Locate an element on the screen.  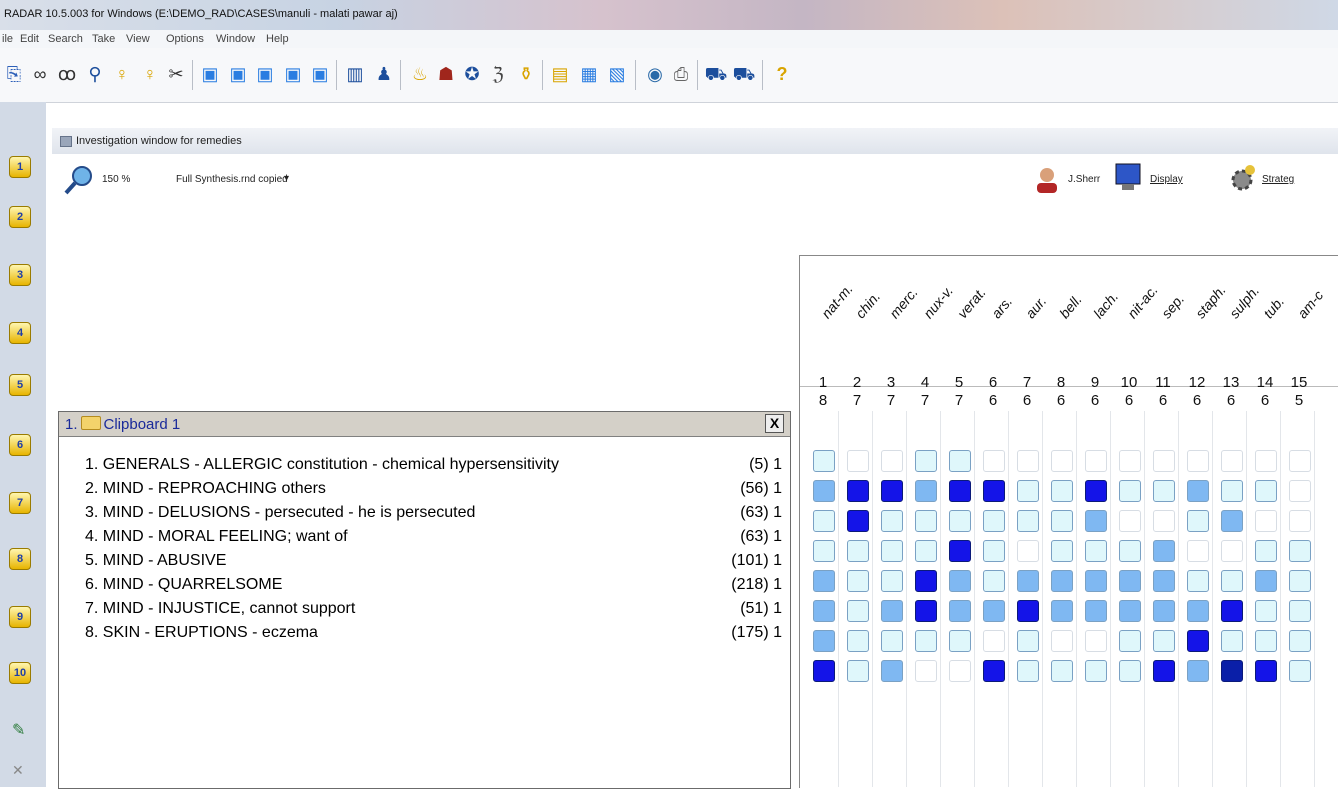
clipboard-5-icon: ▣ is located at coordinates (320, 74).